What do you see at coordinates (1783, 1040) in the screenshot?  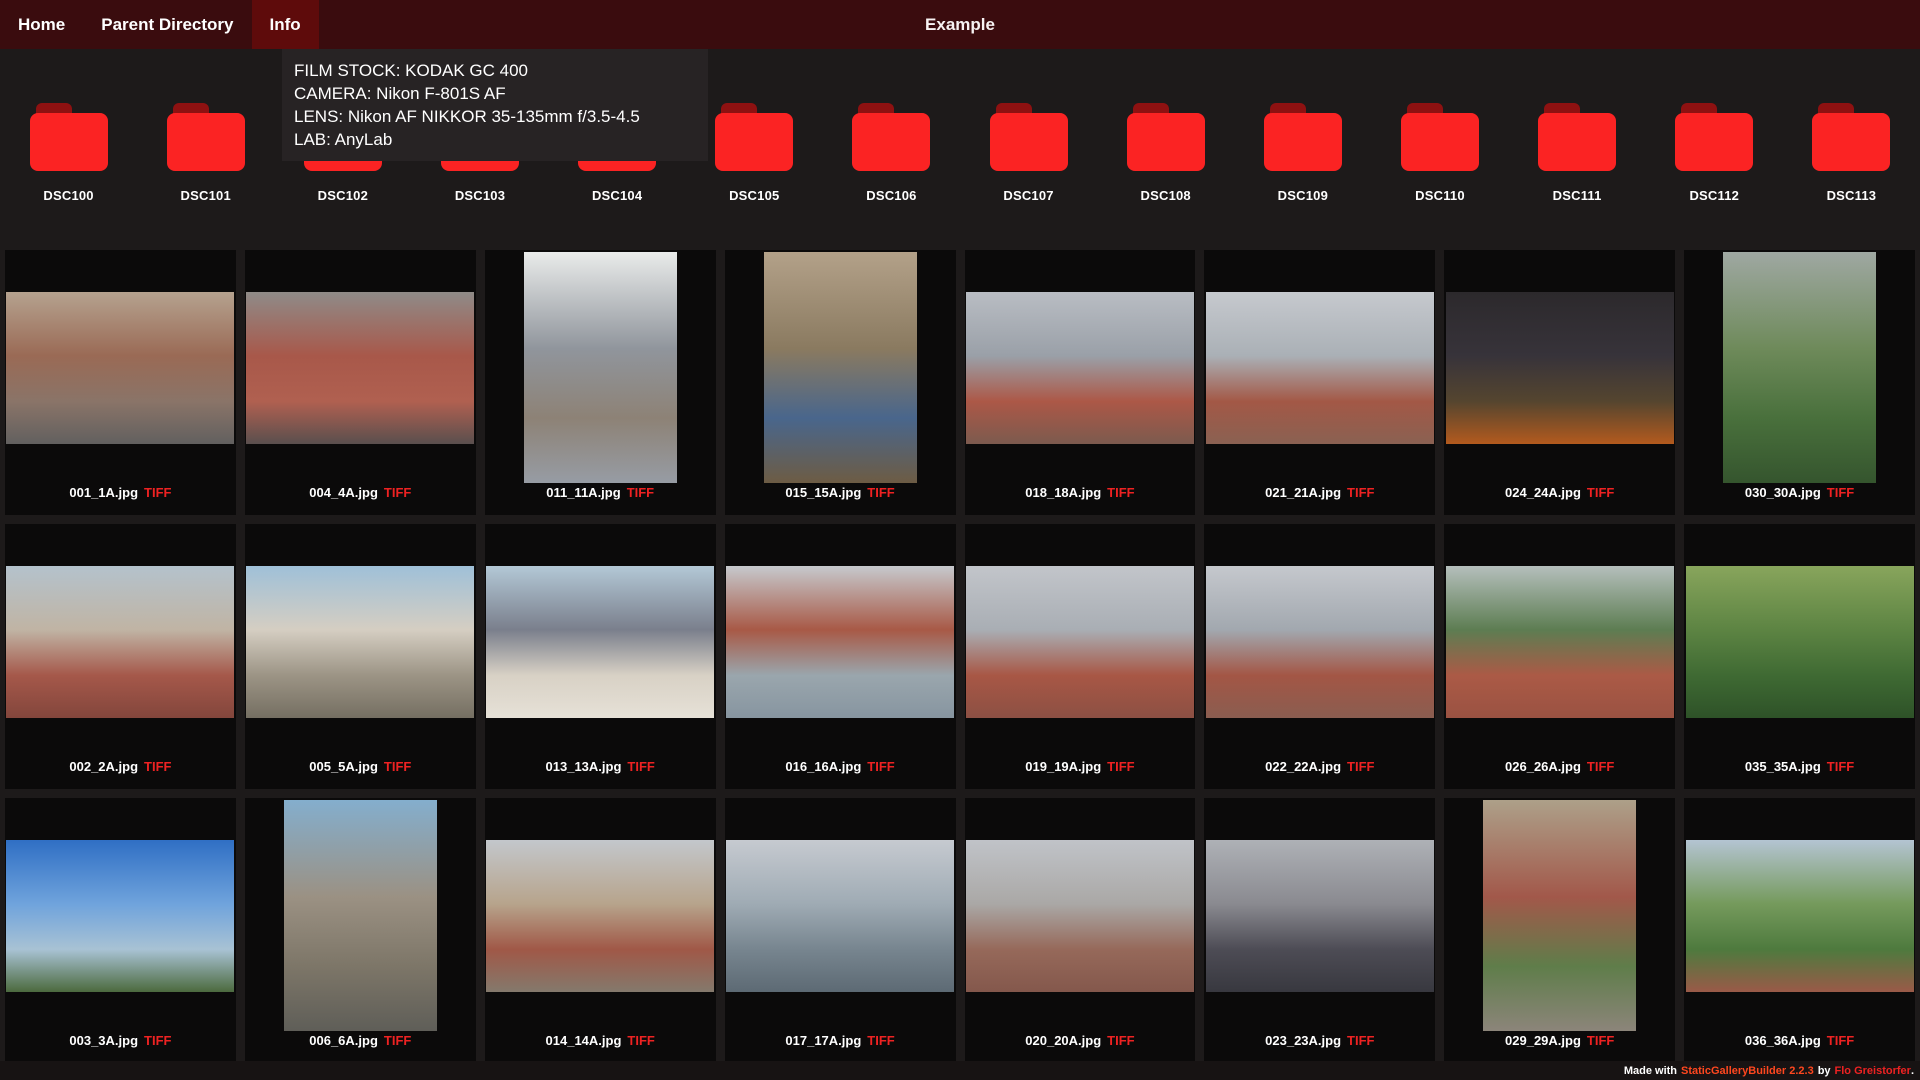 I see `photo-filename: 036_36A.jpg` at bounding box center [1783, 1040].